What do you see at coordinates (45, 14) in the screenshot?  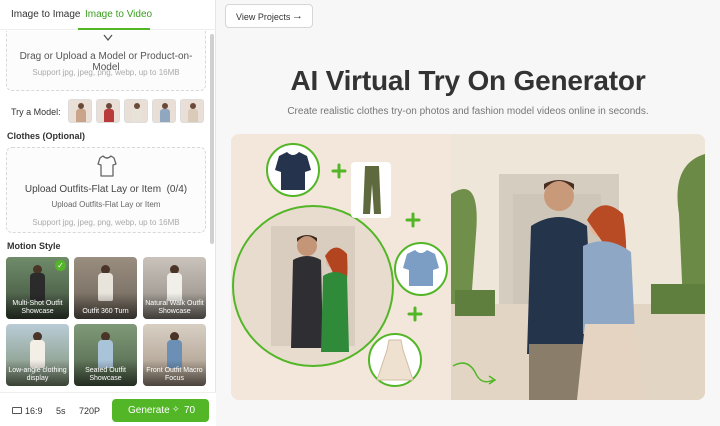 I see `tab-image-to-image: Image to Image` at bounding box center [45, 14].